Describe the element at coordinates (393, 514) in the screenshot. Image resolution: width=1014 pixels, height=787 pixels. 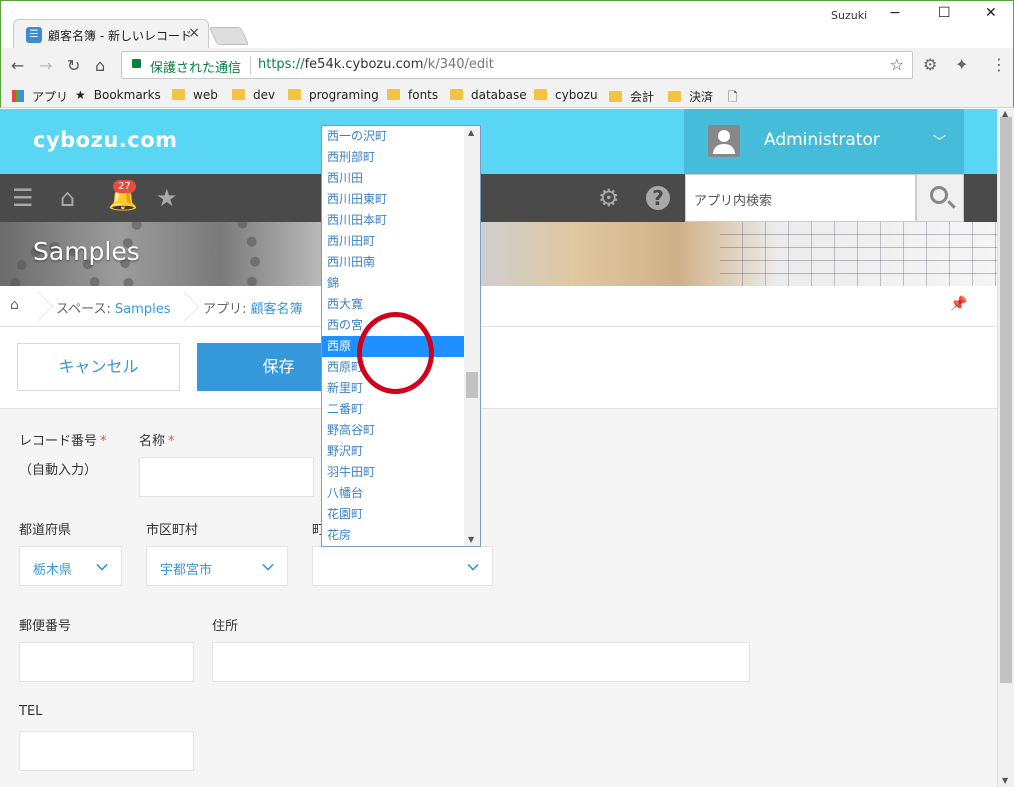
I see `dropdown-option: 花園町` at that location.